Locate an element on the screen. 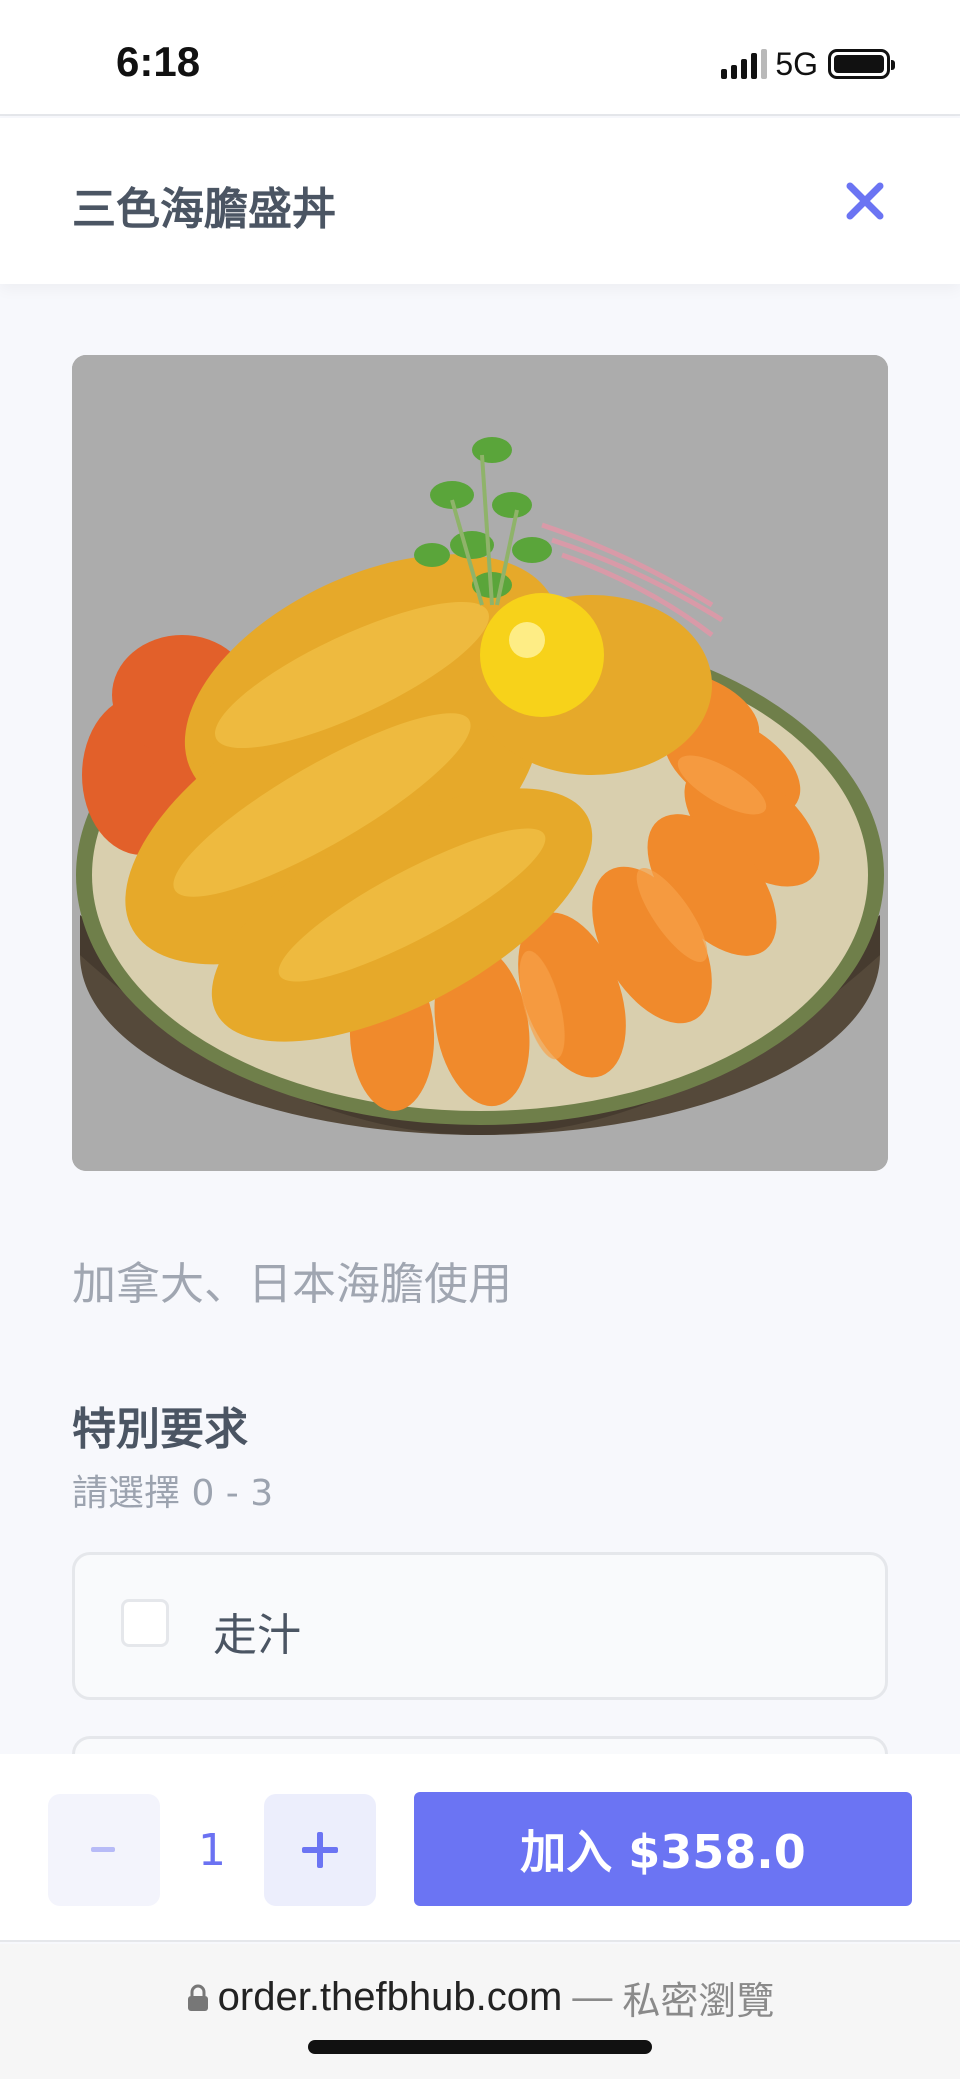 The height and width of the screenshot is (2079, 960). close-icon is located at coordinates (865, 201).